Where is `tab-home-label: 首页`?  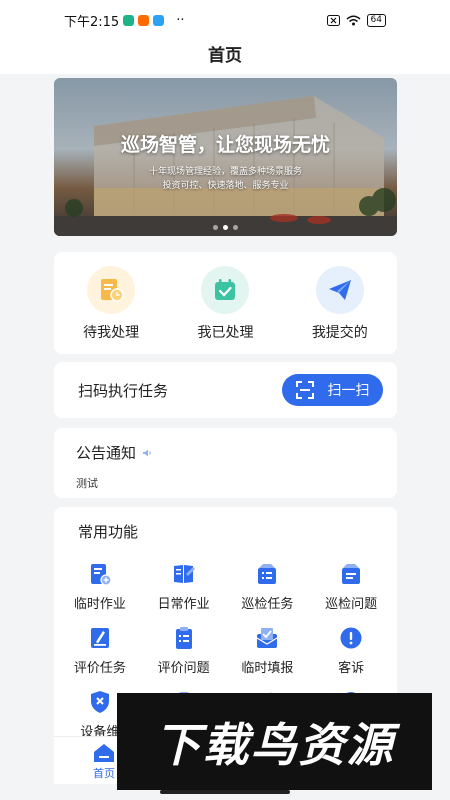
tab-home-label: 首页 is located at coordinates (104, 773).